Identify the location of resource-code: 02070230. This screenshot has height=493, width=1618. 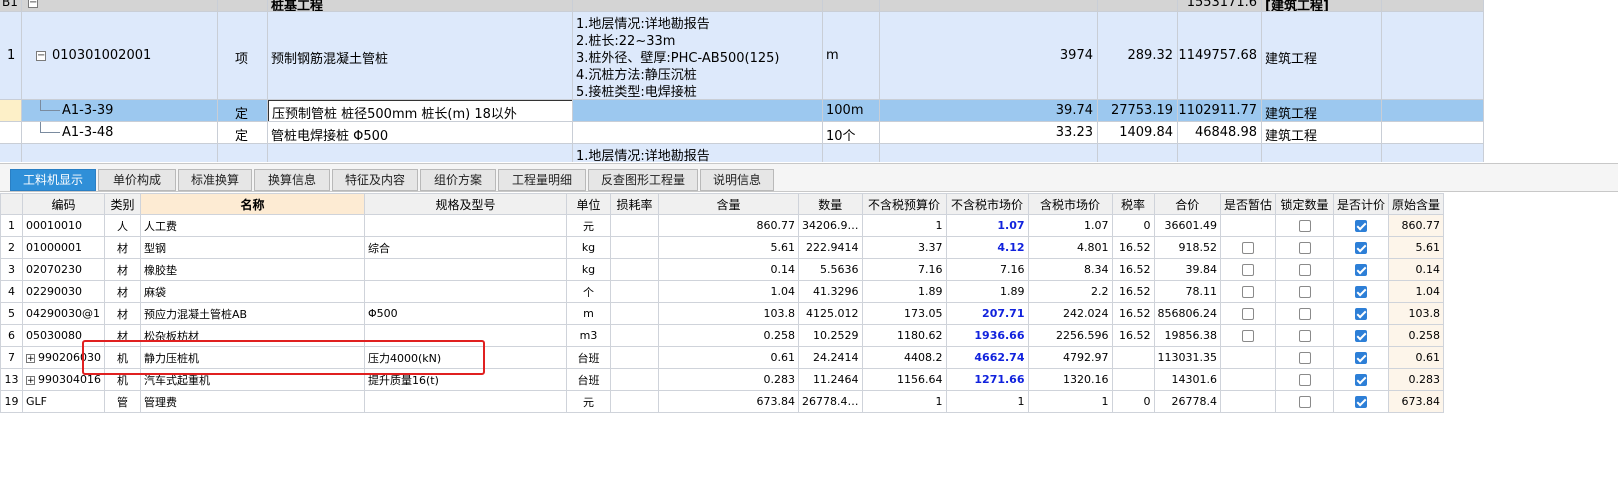
(63, 269).